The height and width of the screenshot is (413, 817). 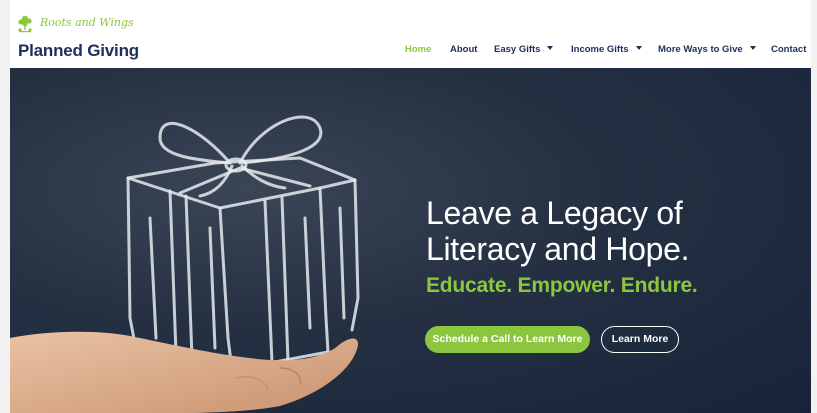 What do you see at coordinates (640, 339) in the screenshot?
I see `learn-more-button: Learn More` at bounding box center [640, 339].